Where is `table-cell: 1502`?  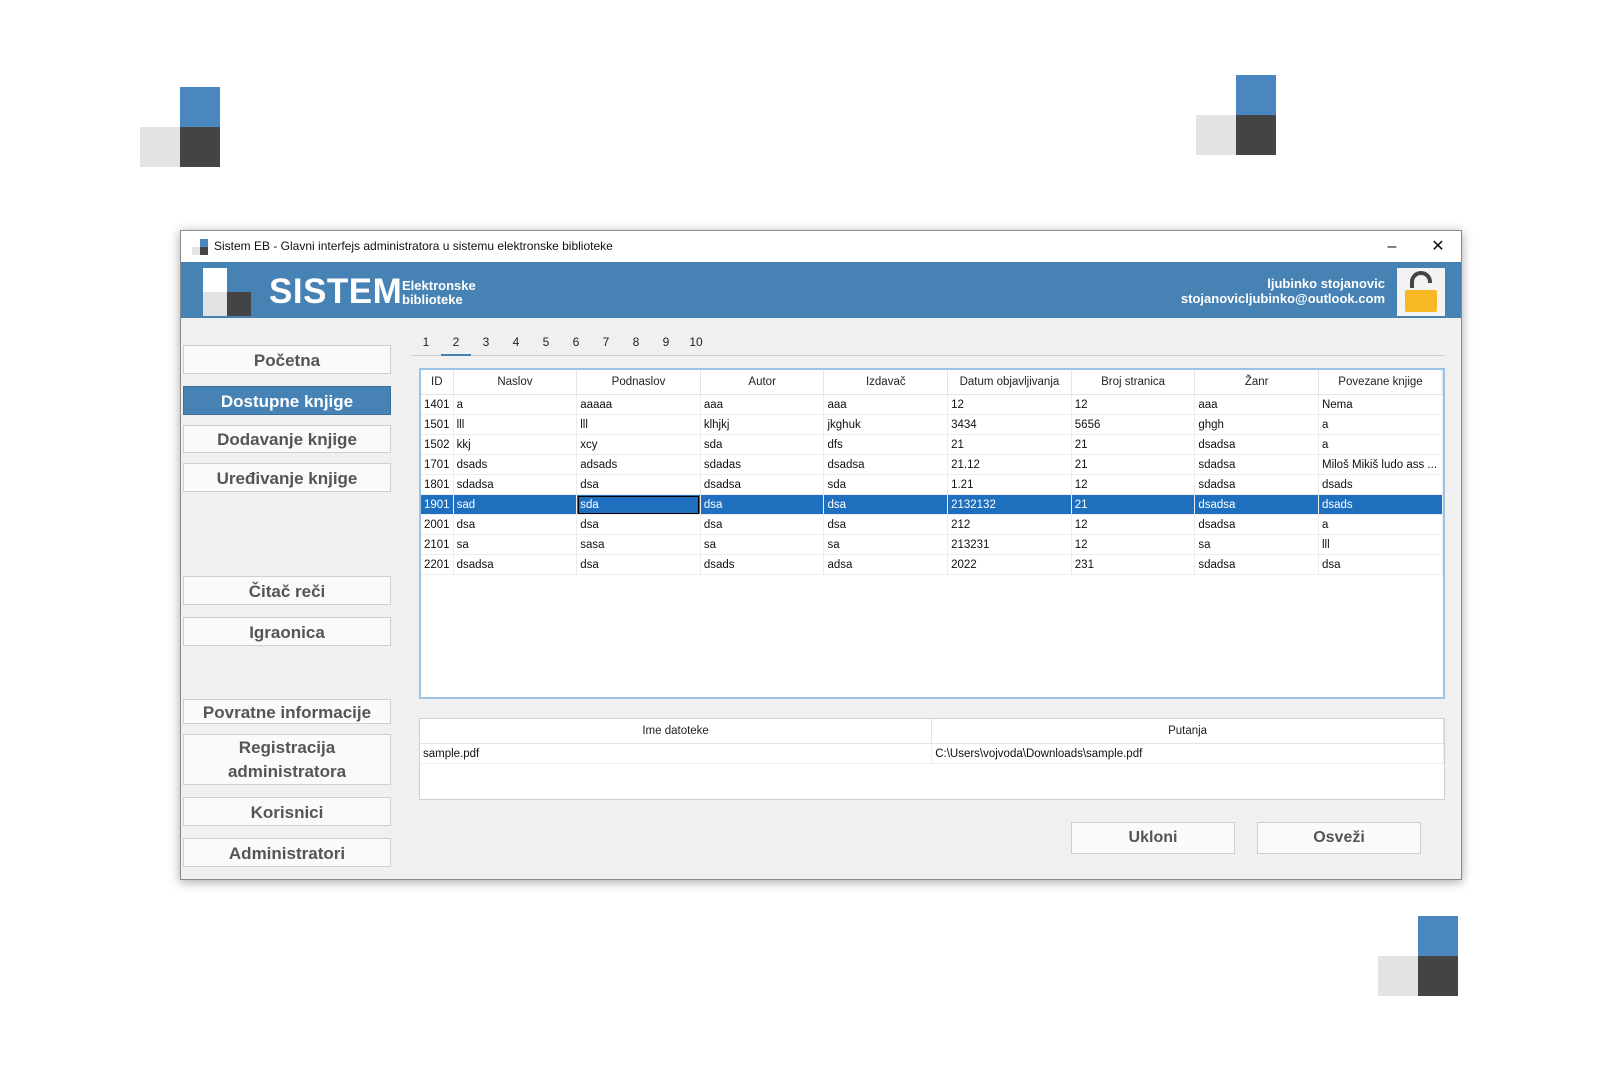 table-cell: 1502 is located at coordinates (437, 444).